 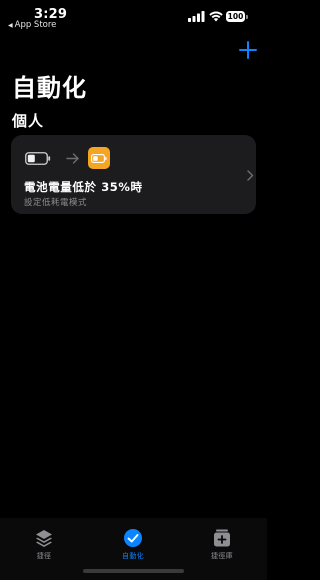 I want to click on low-power-battery-icon, so click(x=99, y=158).